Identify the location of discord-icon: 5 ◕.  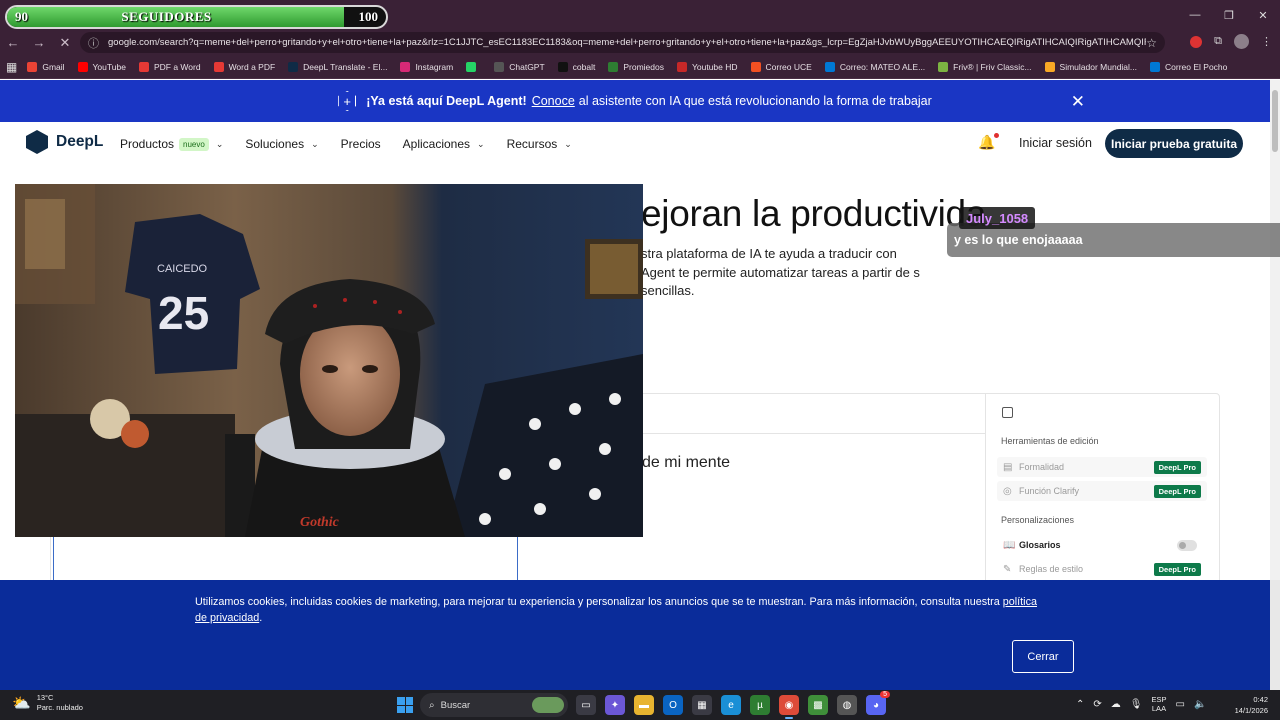
(878, 703).